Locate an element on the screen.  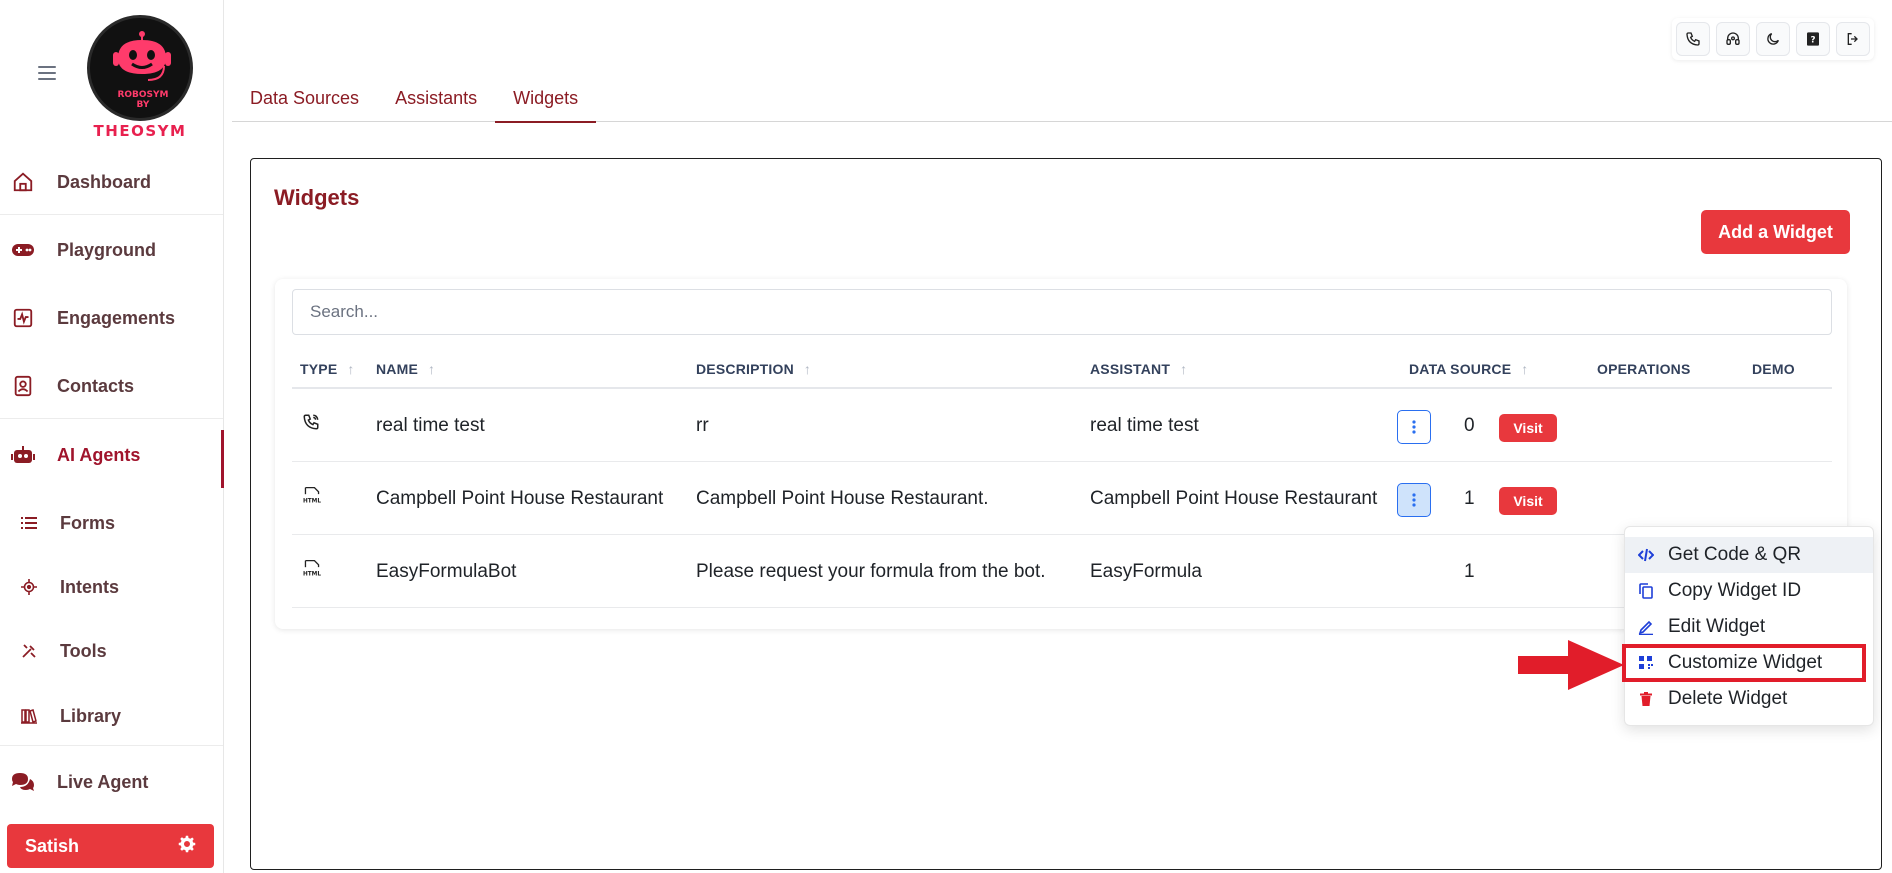
menu-item-get-code-qr: Get Code & QR is located at coordinates (1749, 555).